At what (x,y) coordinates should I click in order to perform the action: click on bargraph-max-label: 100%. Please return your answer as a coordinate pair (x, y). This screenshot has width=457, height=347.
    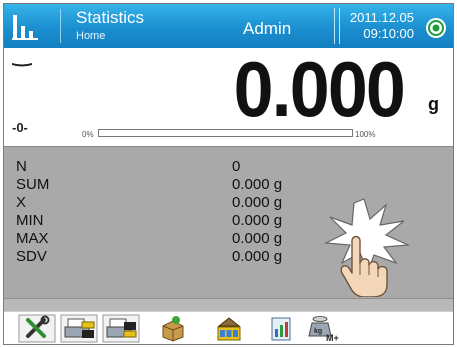
    Looking at the image, I should click on (365, 134).